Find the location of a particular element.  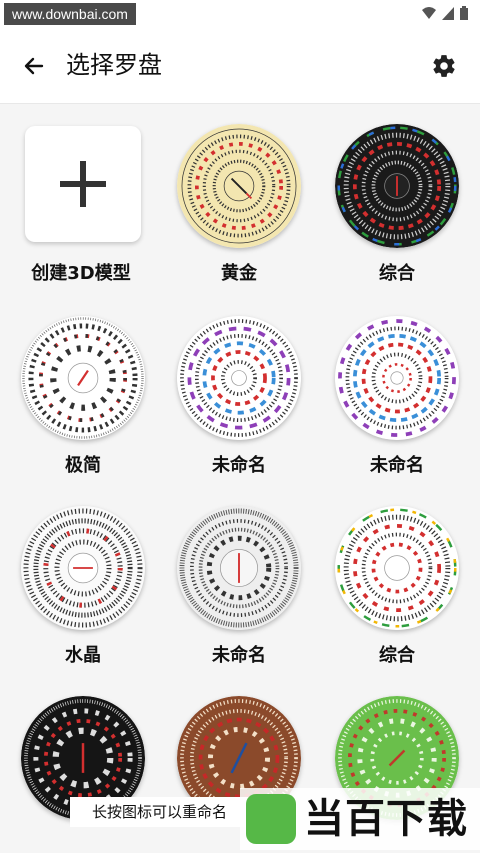

tile-compass-combo-2: 综合 is located at coordinates (397, 576).